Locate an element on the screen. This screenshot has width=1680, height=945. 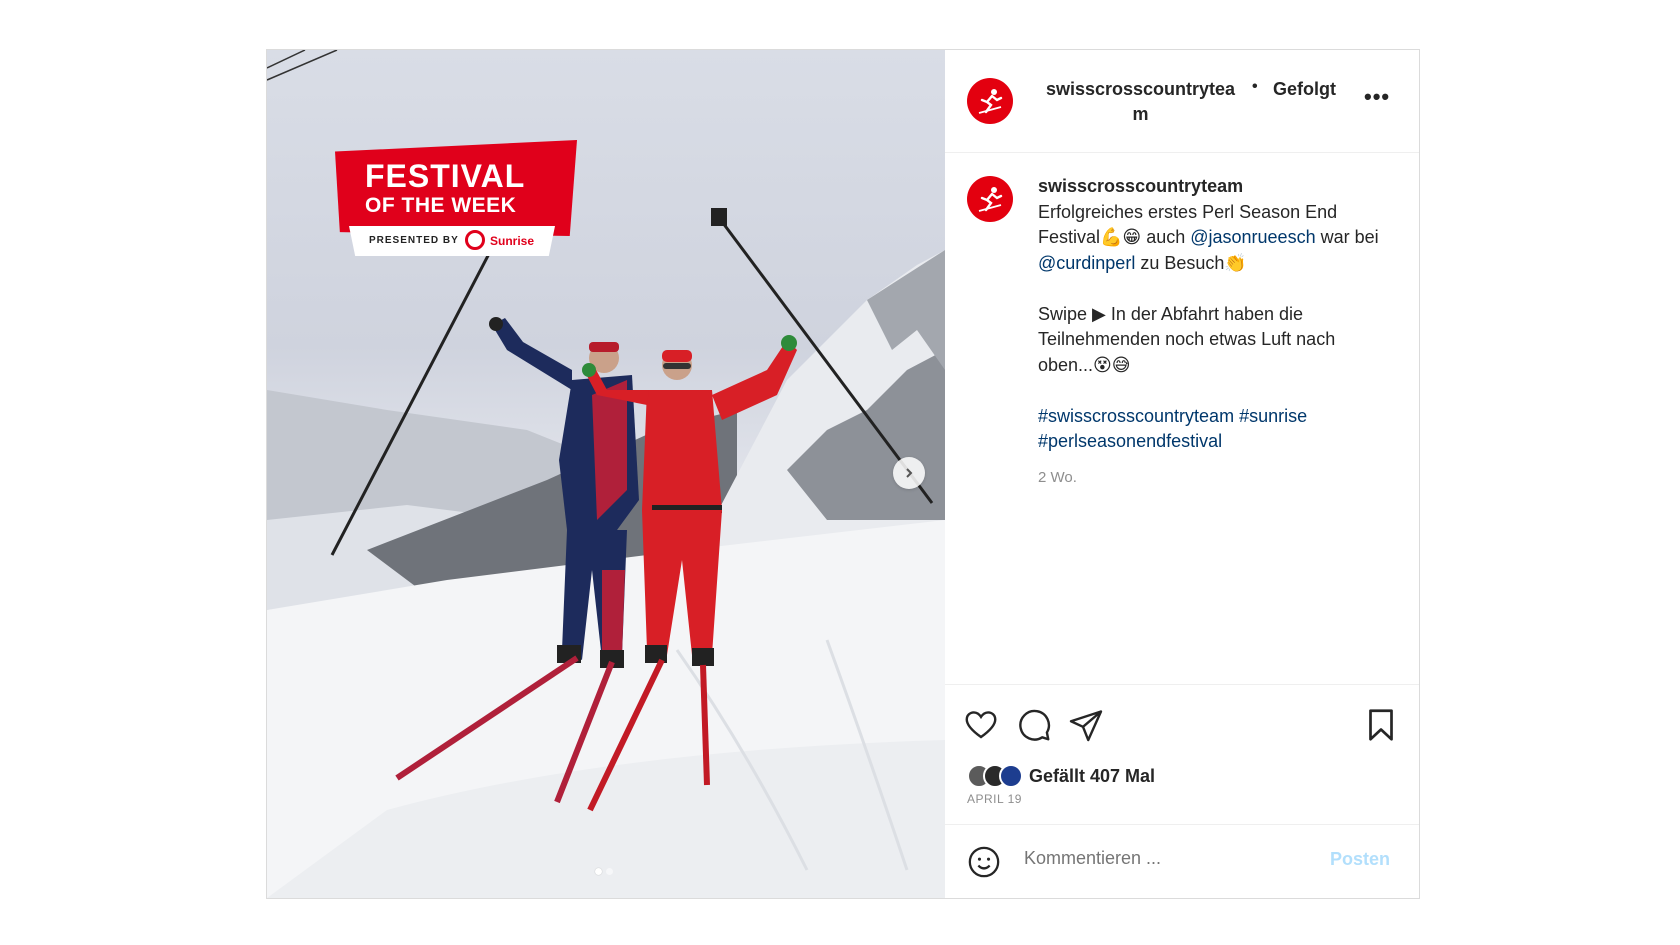
badge-title: FESTIVAL is located at coordinates (445, 176).